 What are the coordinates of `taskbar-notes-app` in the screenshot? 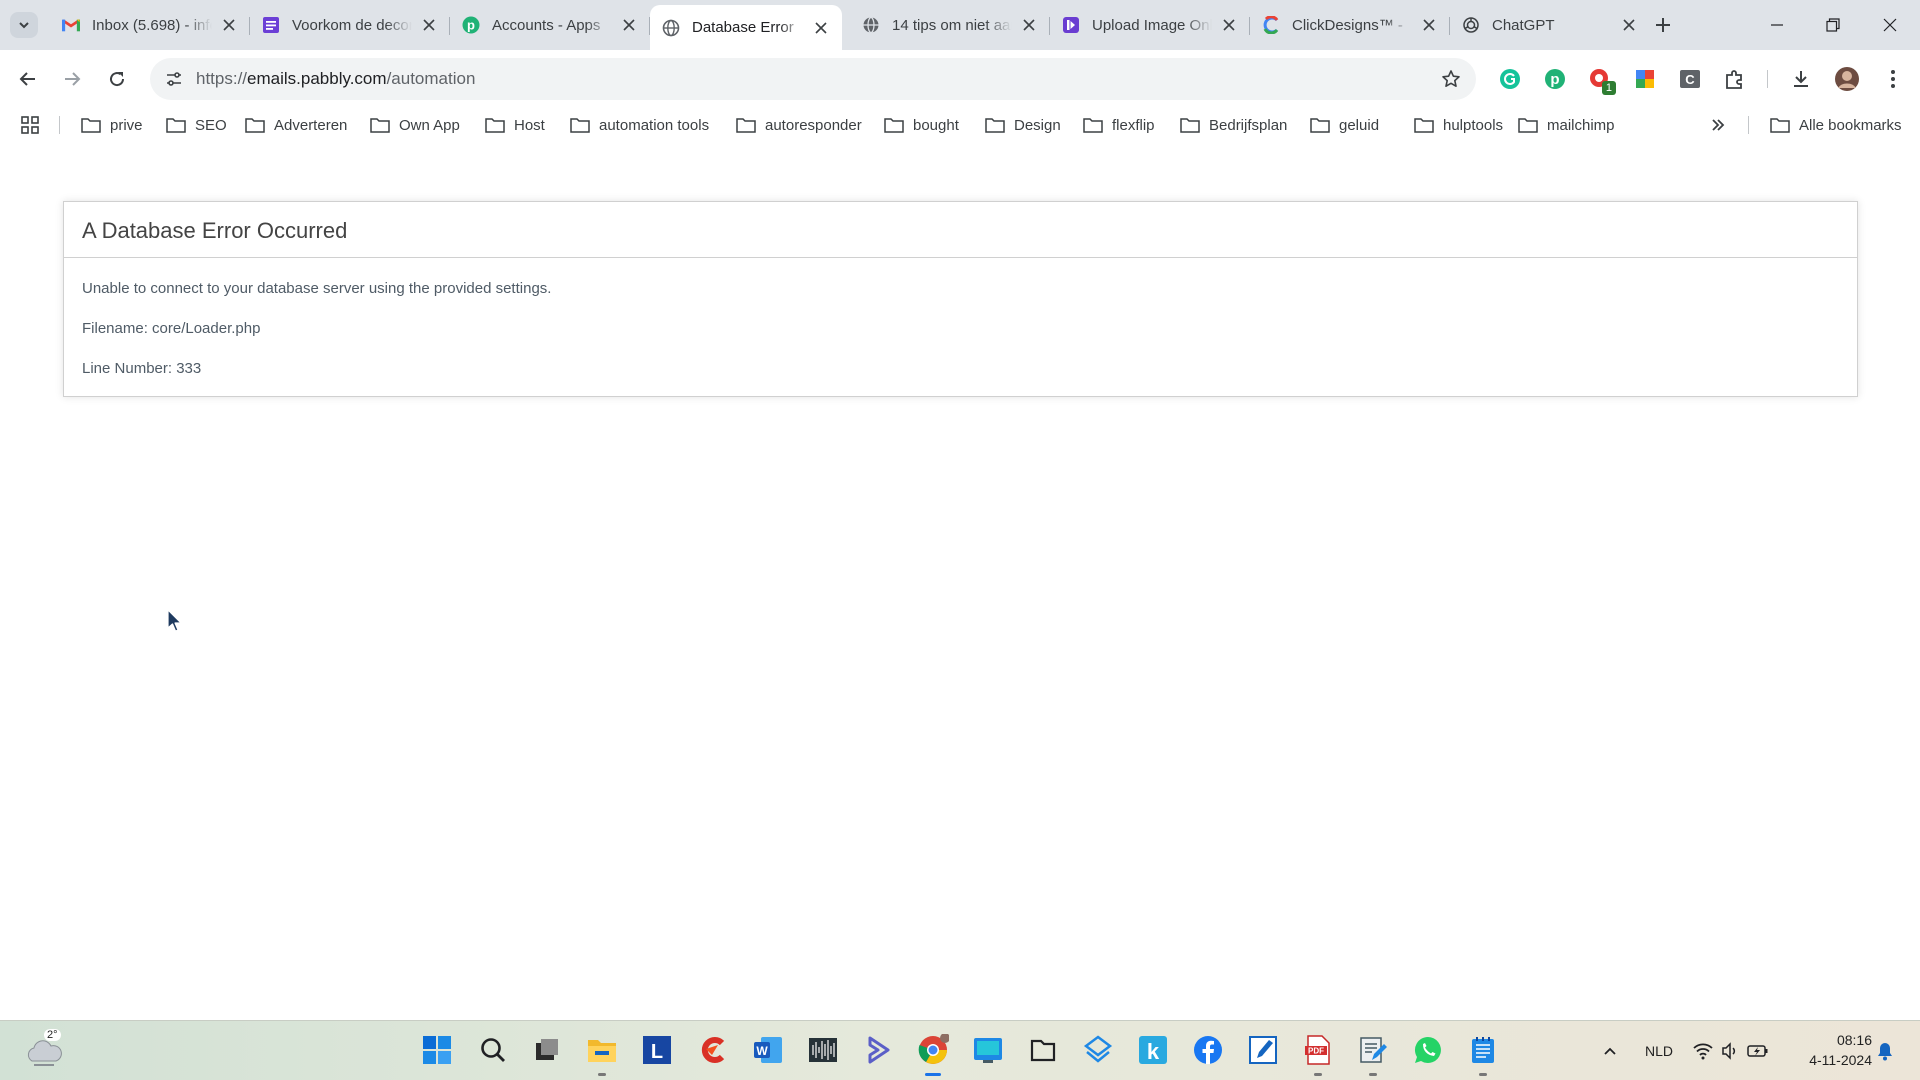 It's located at (1263, 1050).